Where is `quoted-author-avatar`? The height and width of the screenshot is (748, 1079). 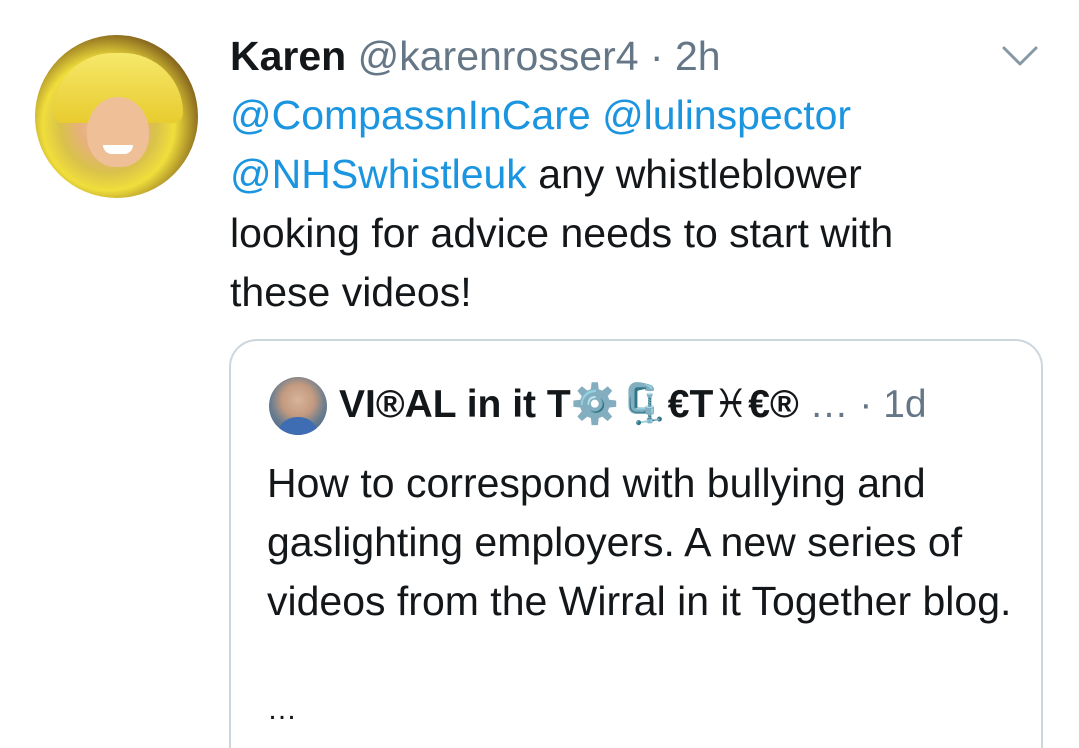 quoted-author-avatar is located at coordinates (298, 406).